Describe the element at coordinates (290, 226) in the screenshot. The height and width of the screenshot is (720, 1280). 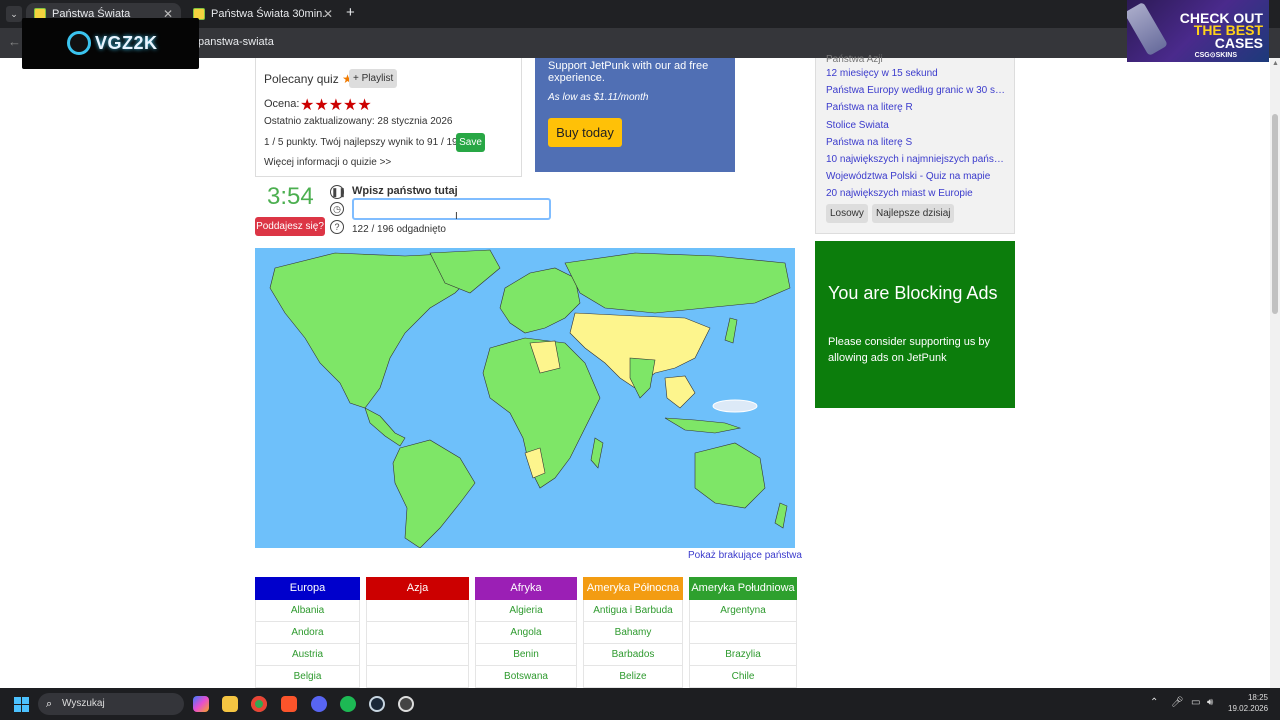
I see `give-up-button: Poddajesz się?` at that location.